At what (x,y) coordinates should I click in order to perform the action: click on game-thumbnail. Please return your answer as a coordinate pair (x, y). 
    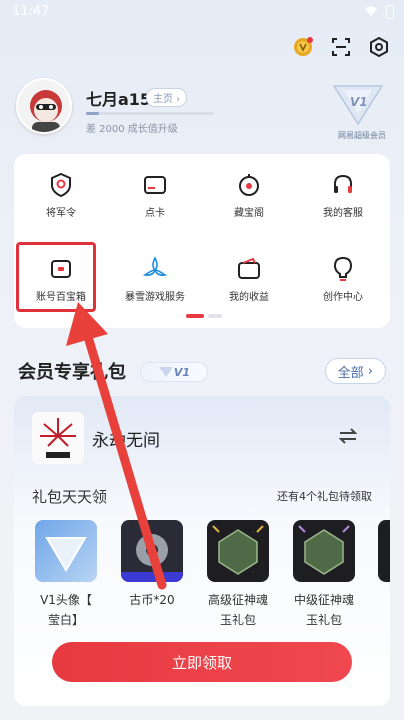
    Looking at the image, I should click on (58, 438).